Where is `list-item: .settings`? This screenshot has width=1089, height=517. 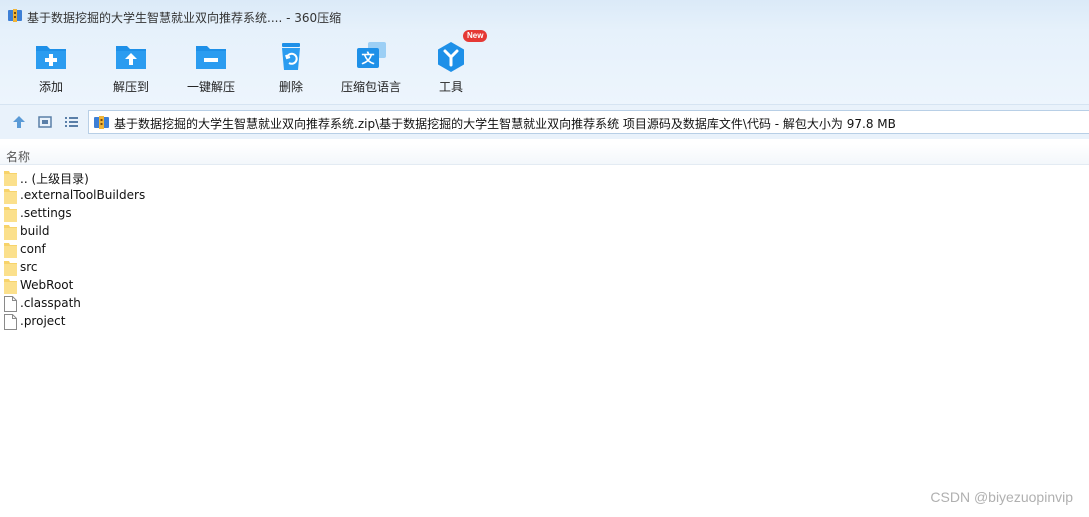 list-item: .settings is located at coordinates (200, 214).